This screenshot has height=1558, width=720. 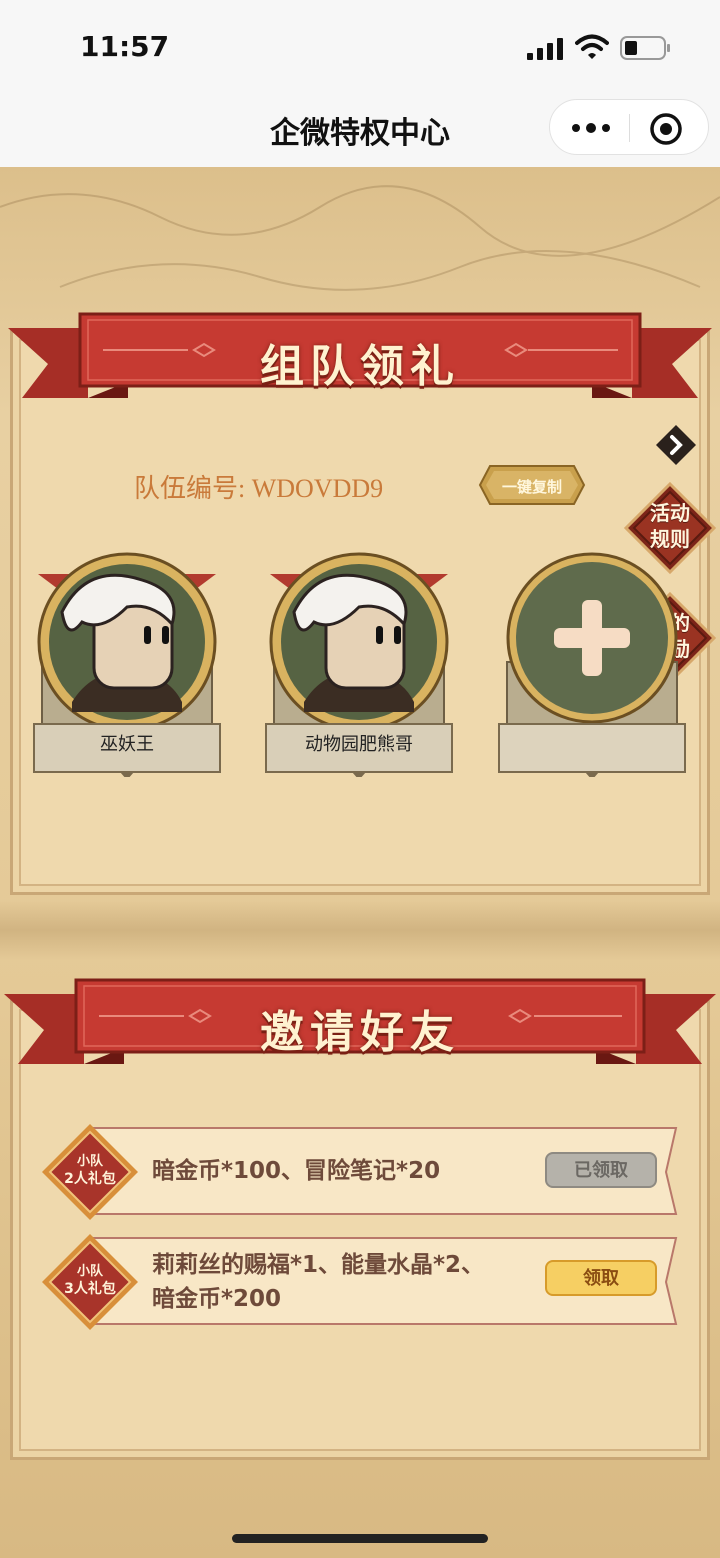 What do you see at coordinates (359, 744) in the screenshot?
I see `member-name: 动物园肥熊哥` at bounding box center [359, 744].